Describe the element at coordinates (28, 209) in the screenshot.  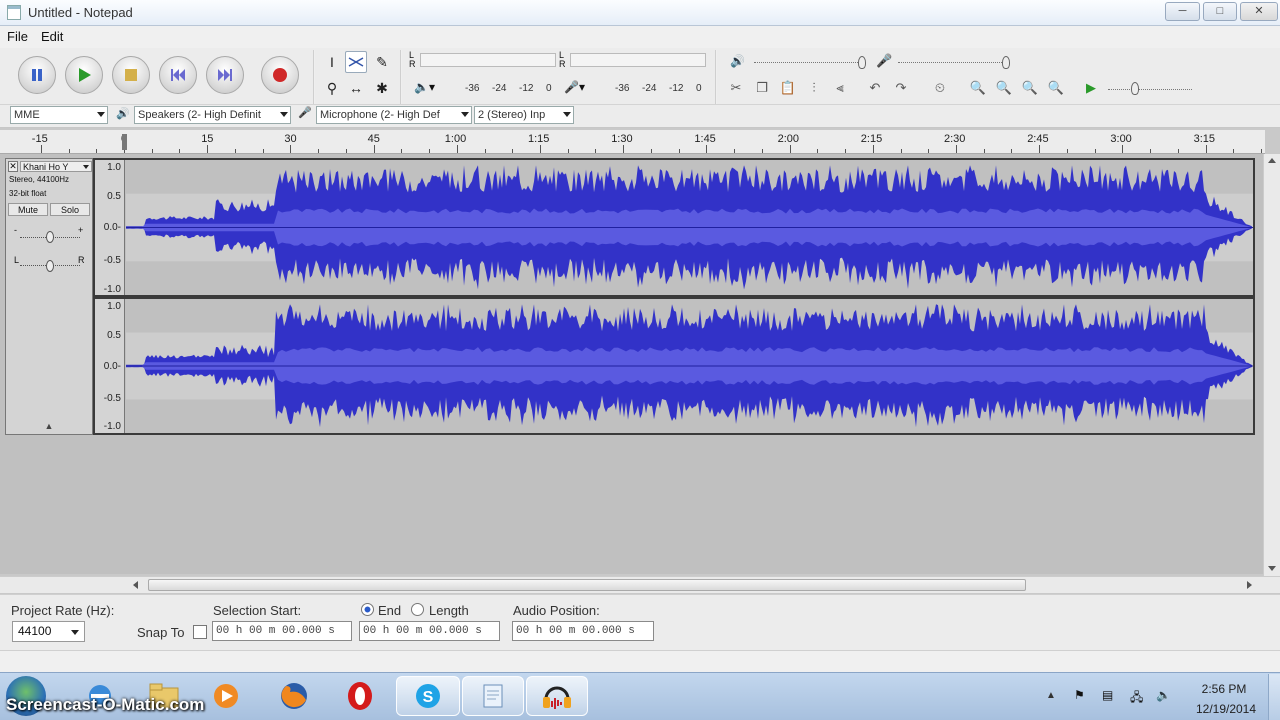
I see `mute-button: Mute` at that location.